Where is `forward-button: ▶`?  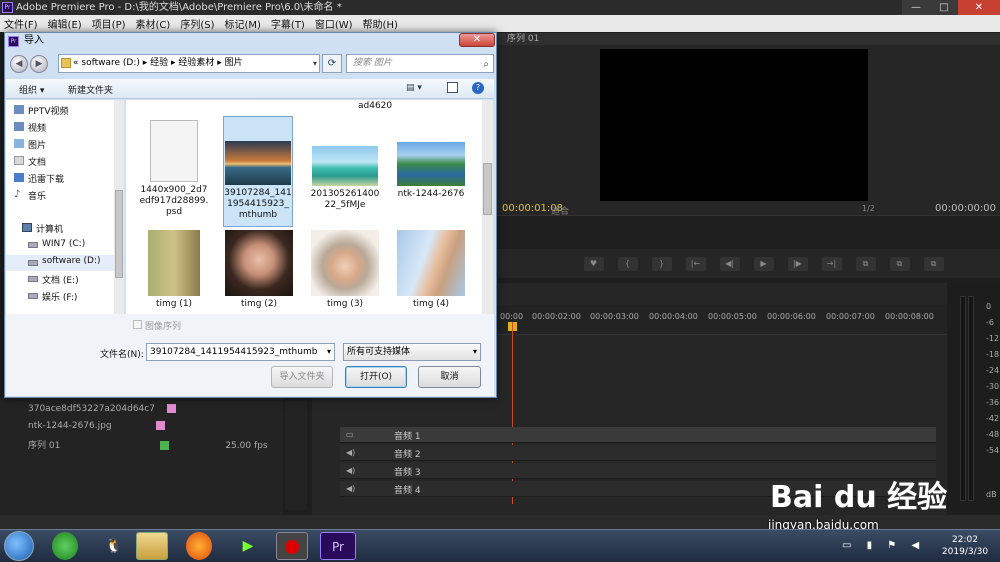 forward-button: ▶ is located at coordinates (39, 64).